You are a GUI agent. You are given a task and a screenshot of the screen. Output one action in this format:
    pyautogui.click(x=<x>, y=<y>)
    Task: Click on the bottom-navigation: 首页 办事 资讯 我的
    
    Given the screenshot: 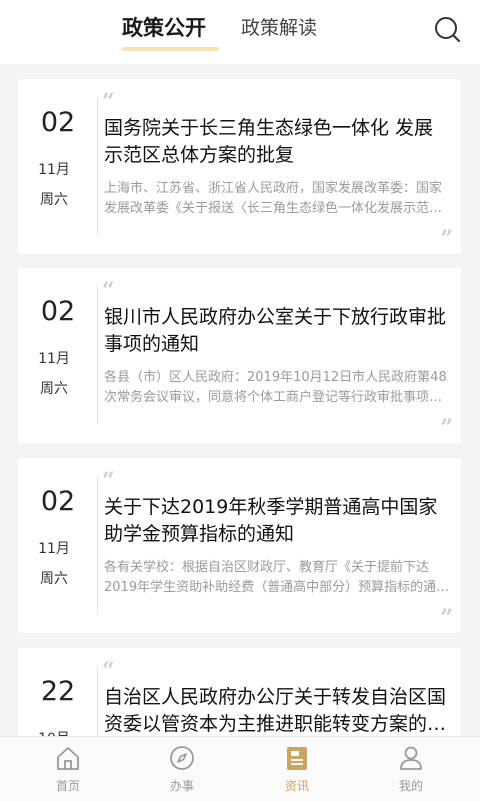 What is the action you would take?
    pyautogui.click(x=240, y=768)
    